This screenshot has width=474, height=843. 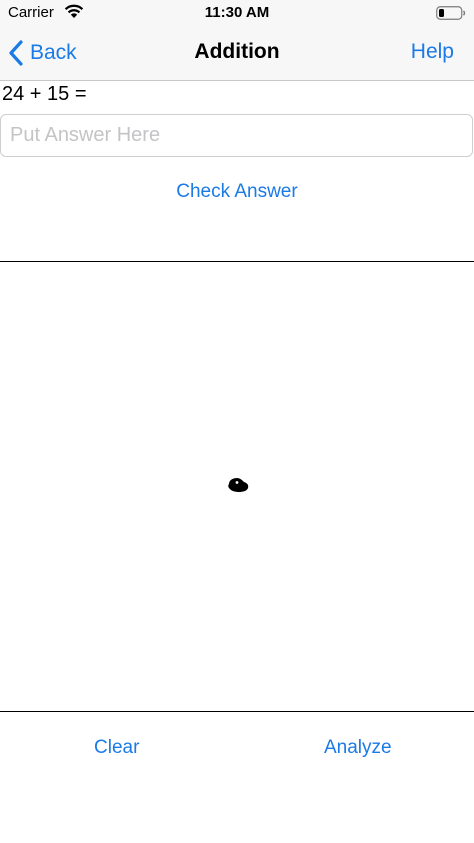 I want to click on ink-stroke, so click(x=238, y=485).